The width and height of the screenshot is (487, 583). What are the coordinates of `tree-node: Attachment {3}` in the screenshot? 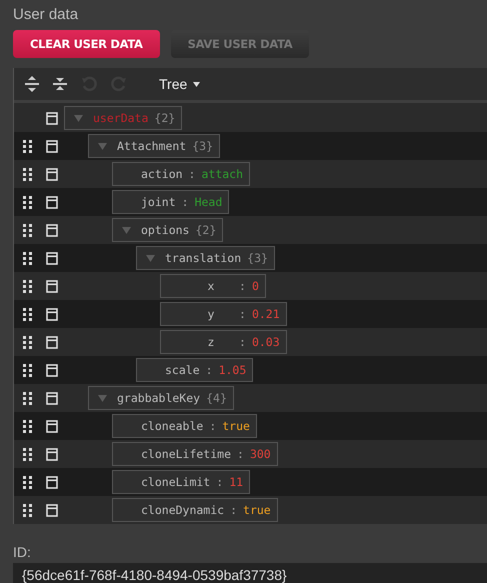 It's located at (154, 146).